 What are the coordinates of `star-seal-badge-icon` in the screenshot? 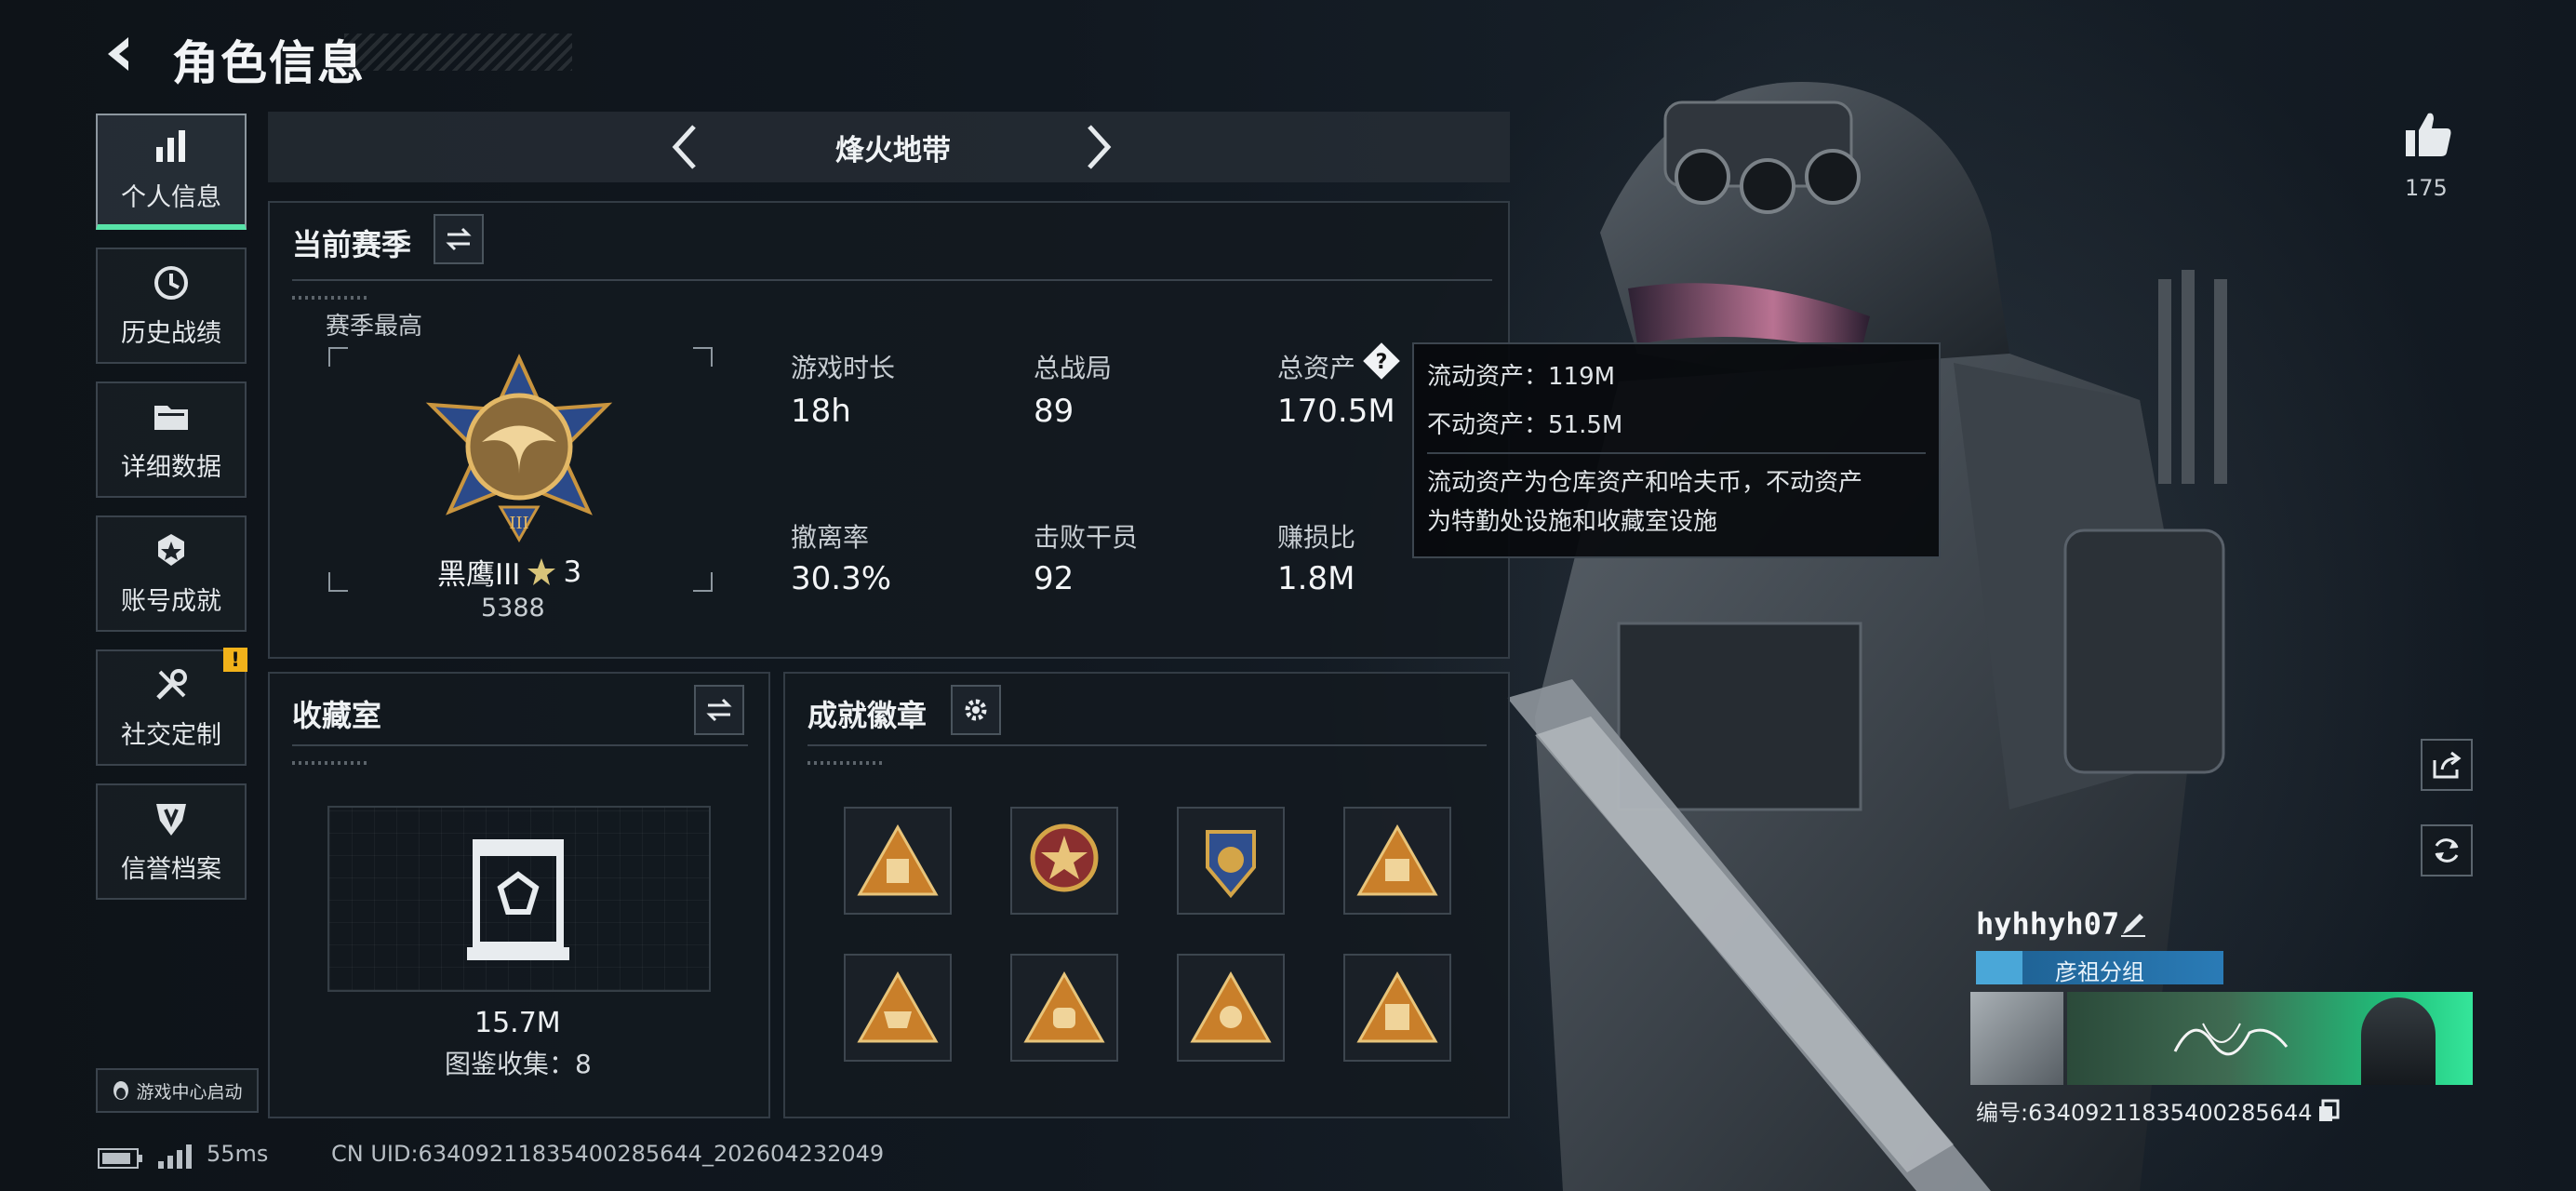 It's located at (1064, 857).